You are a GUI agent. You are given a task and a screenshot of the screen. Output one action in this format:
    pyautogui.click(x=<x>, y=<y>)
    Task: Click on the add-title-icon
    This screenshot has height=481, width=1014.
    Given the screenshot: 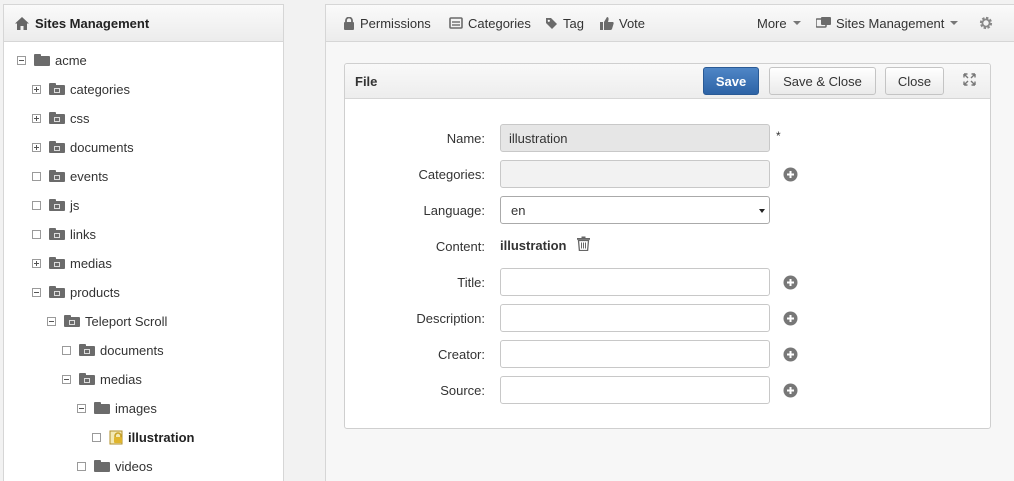 What is the action you would take?
    pyautogui.click(x=790, y=282)
    